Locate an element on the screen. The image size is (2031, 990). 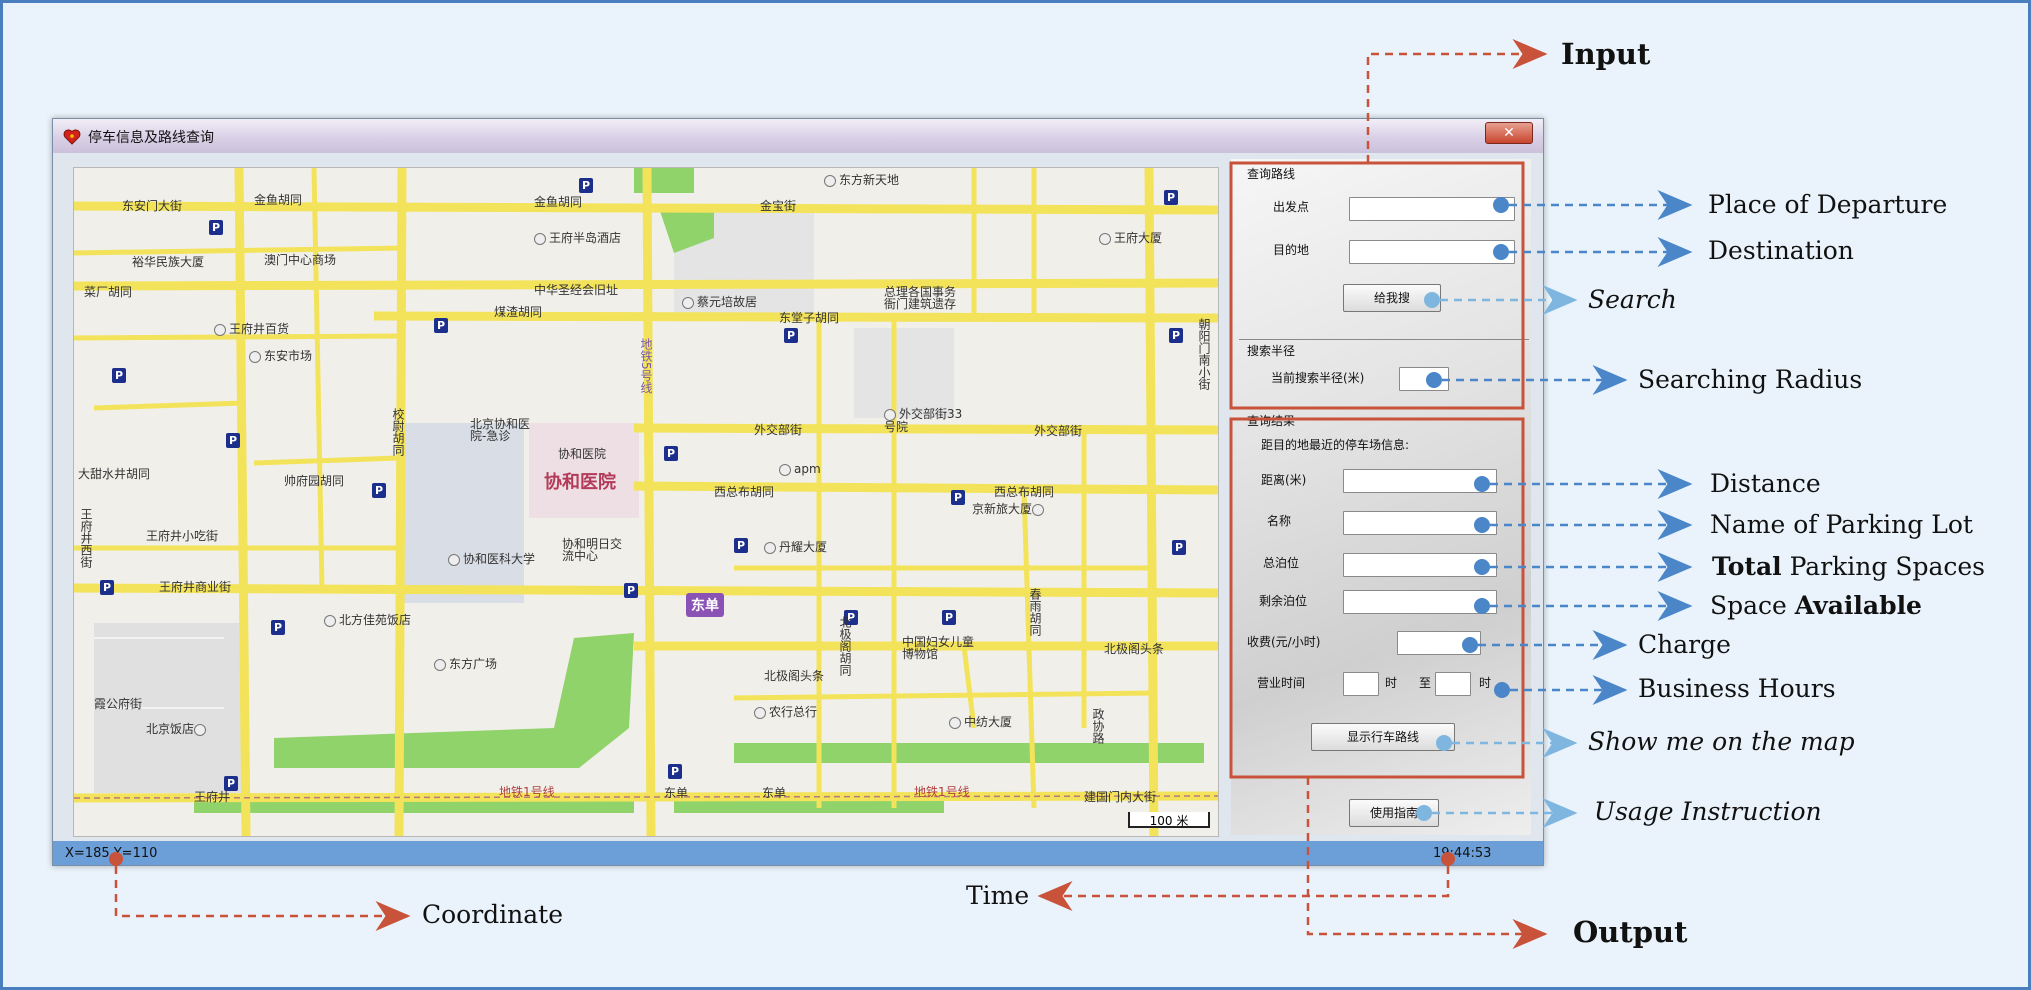
hour-unit-label-2: 时 is located at coordinates (1485, 683).